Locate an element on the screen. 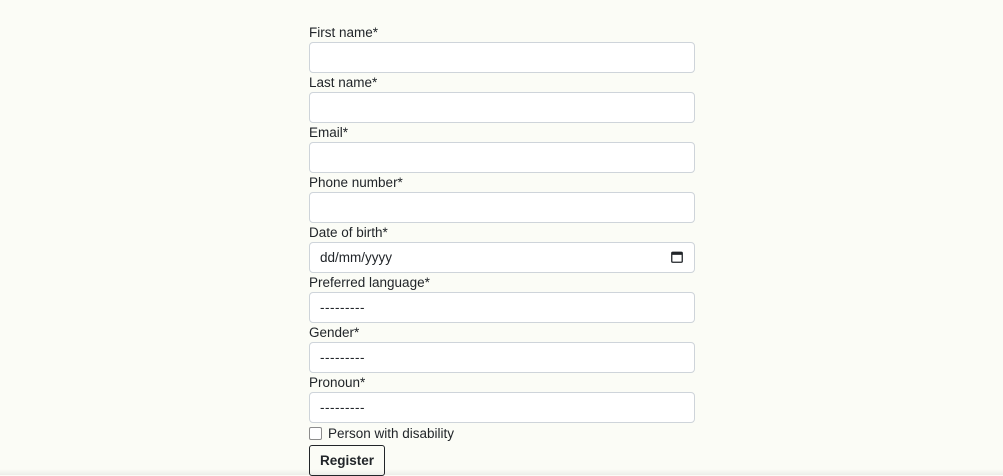 This screenshot has width=1003, height=476. phone-number-input is located at coordinates (502, 207).